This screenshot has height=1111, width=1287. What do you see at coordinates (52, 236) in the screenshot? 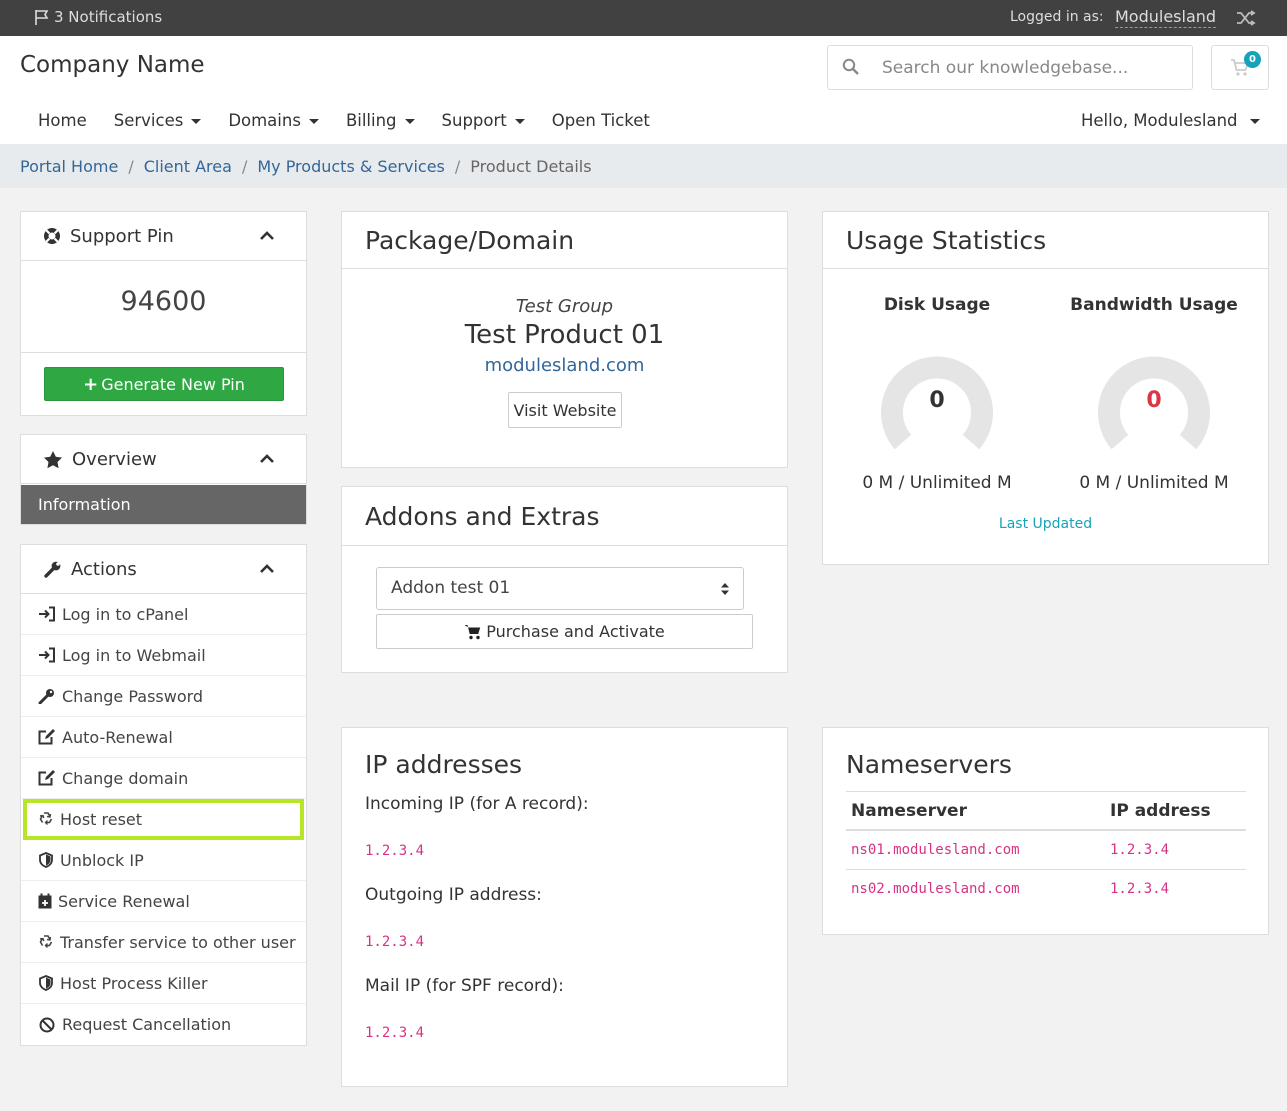
I see `life-ring-icon` at bounding box center [52, 236].